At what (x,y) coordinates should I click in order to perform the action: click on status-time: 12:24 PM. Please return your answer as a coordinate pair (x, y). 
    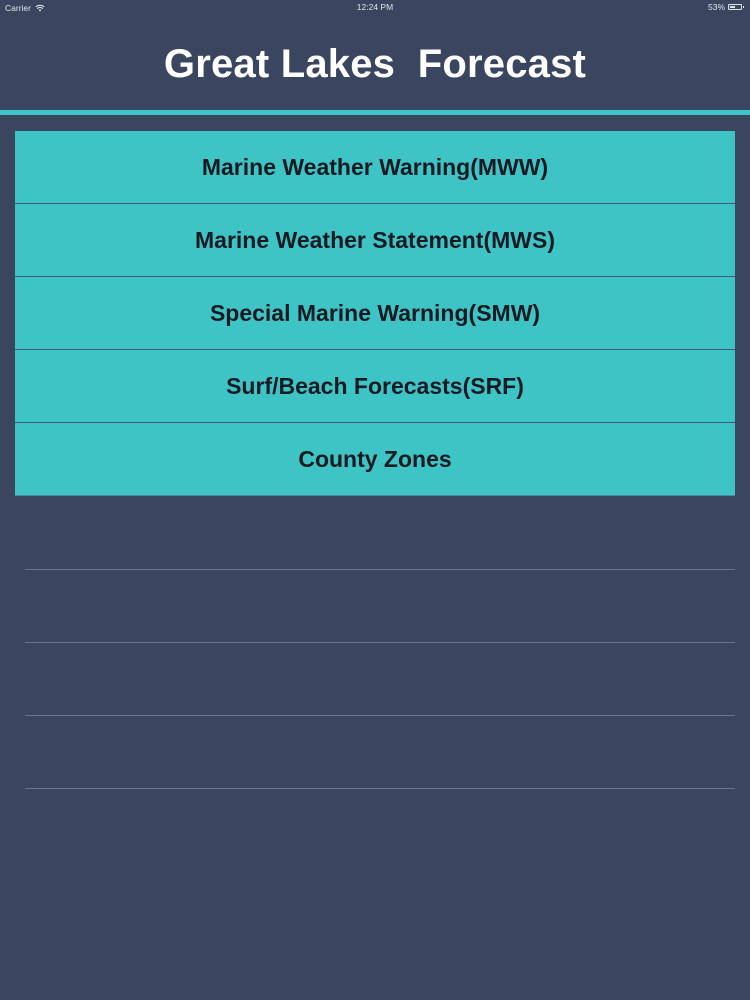
    Looking at the image, I should click on (375, 7).